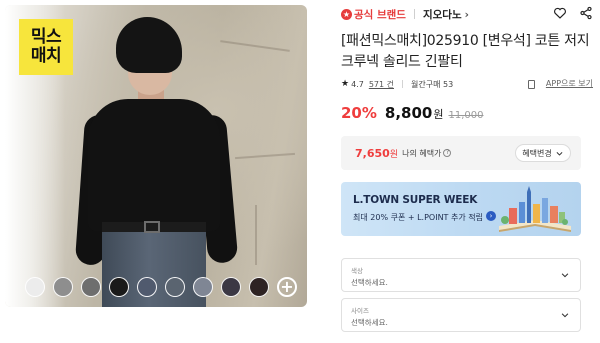 The height and width of the screenshot is (343, 600). What do you see at coordinates (394, 154) in the screenshot?
I see `benefit-currency: 원` at bounding box center [394, 154].